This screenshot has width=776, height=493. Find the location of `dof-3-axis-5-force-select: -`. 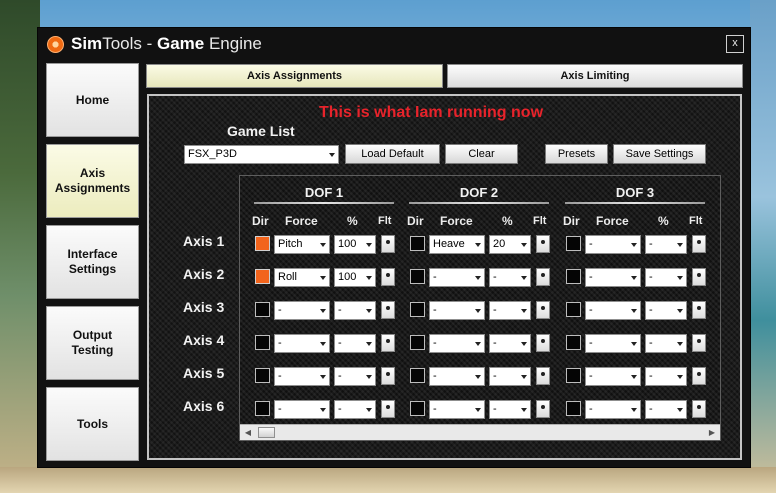

dof-3-axis-5-force-select: - is located at coordinates (613, 376).